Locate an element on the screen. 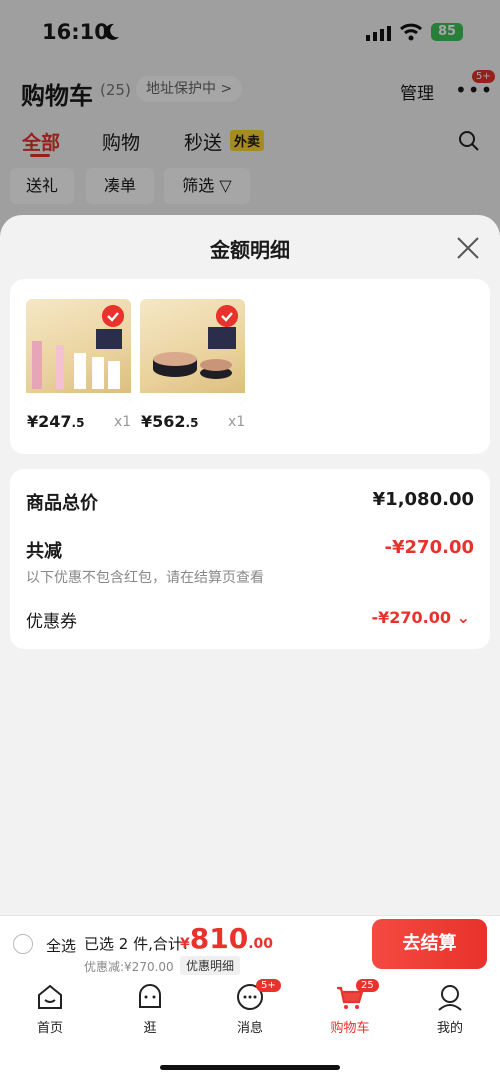 The height and width of the screenshot is (1082, 500). discount-amount: 优惠减:¥270.00 is located at coordinates (129, 967).